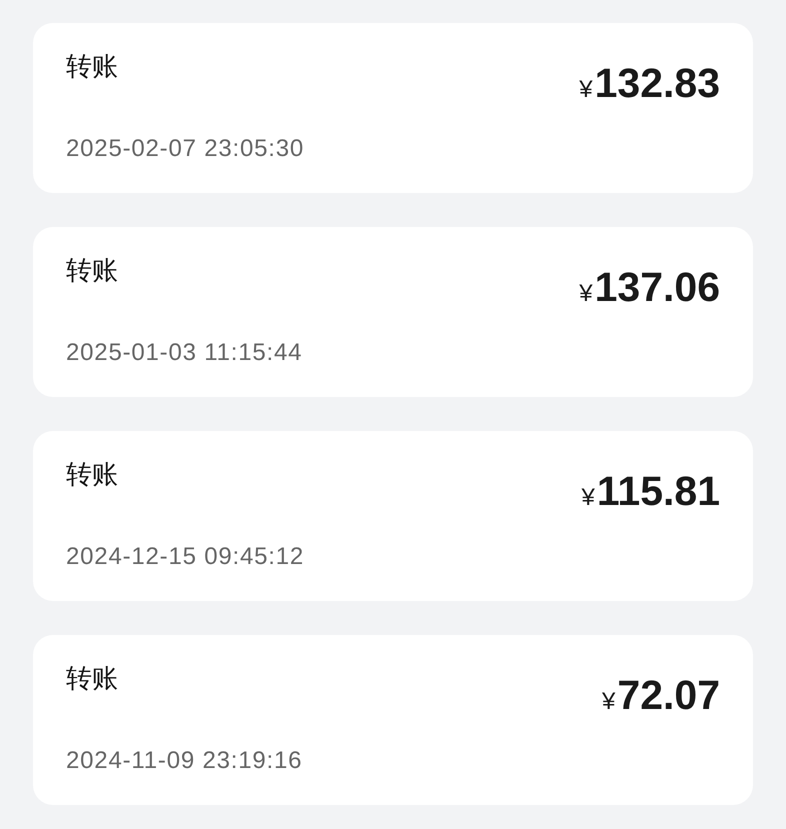  I want to click on transaction-time: 2025-01-03 11:15:44, so click(184, 353).